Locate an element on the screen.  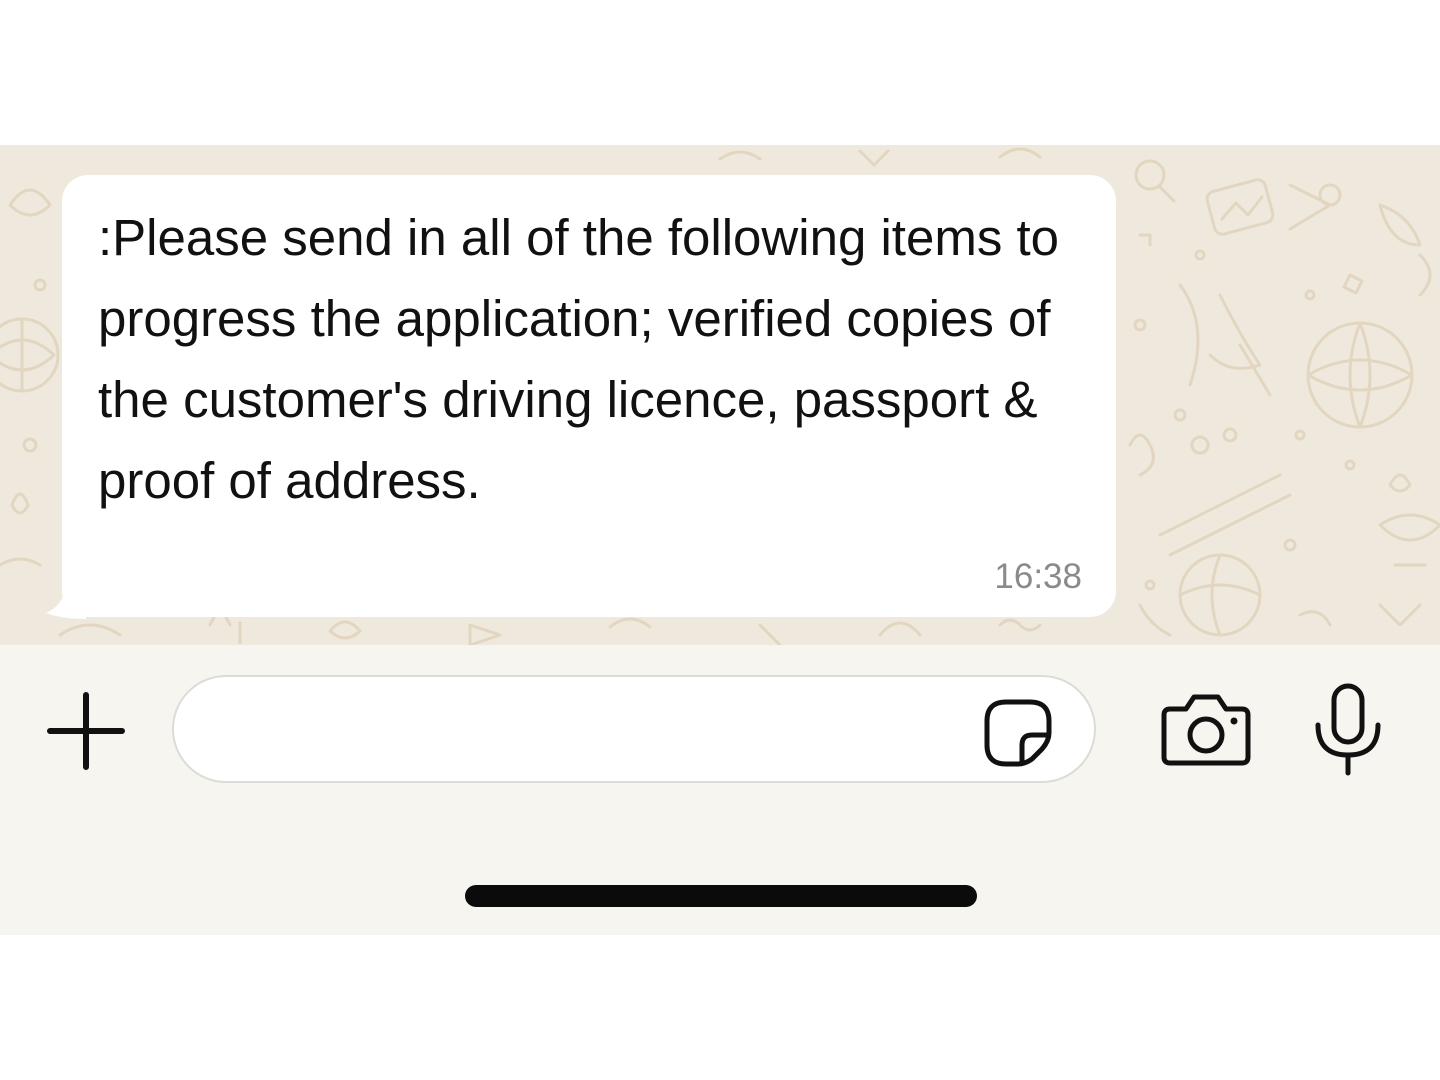
message-input is located at coordinates (596, 730).